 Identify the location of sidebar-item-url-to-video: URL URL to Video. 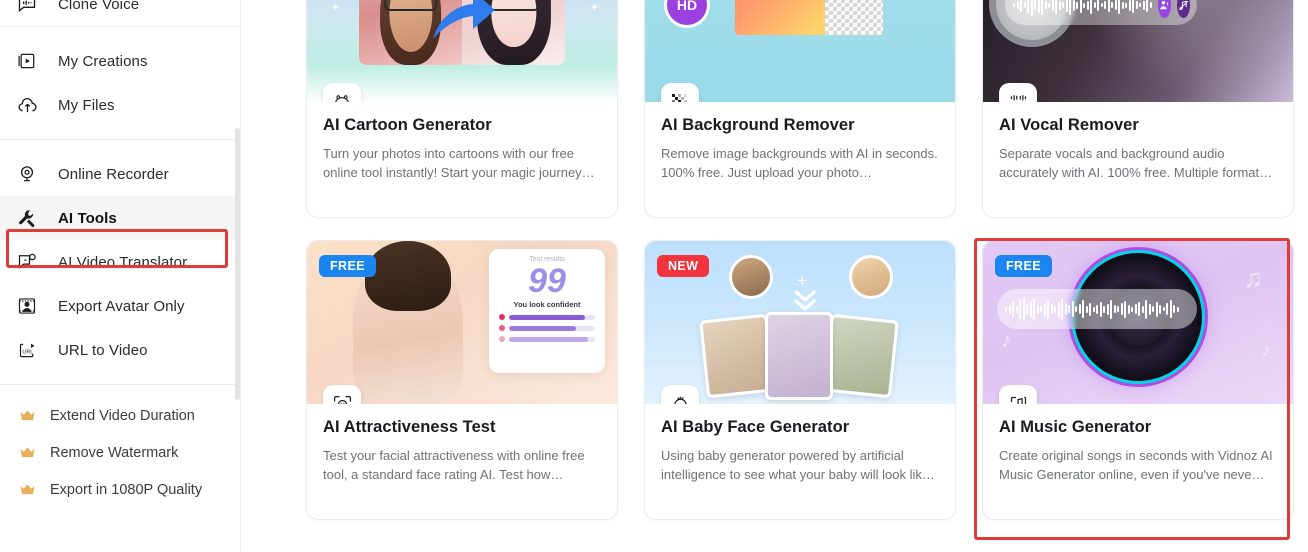
(120, 350).